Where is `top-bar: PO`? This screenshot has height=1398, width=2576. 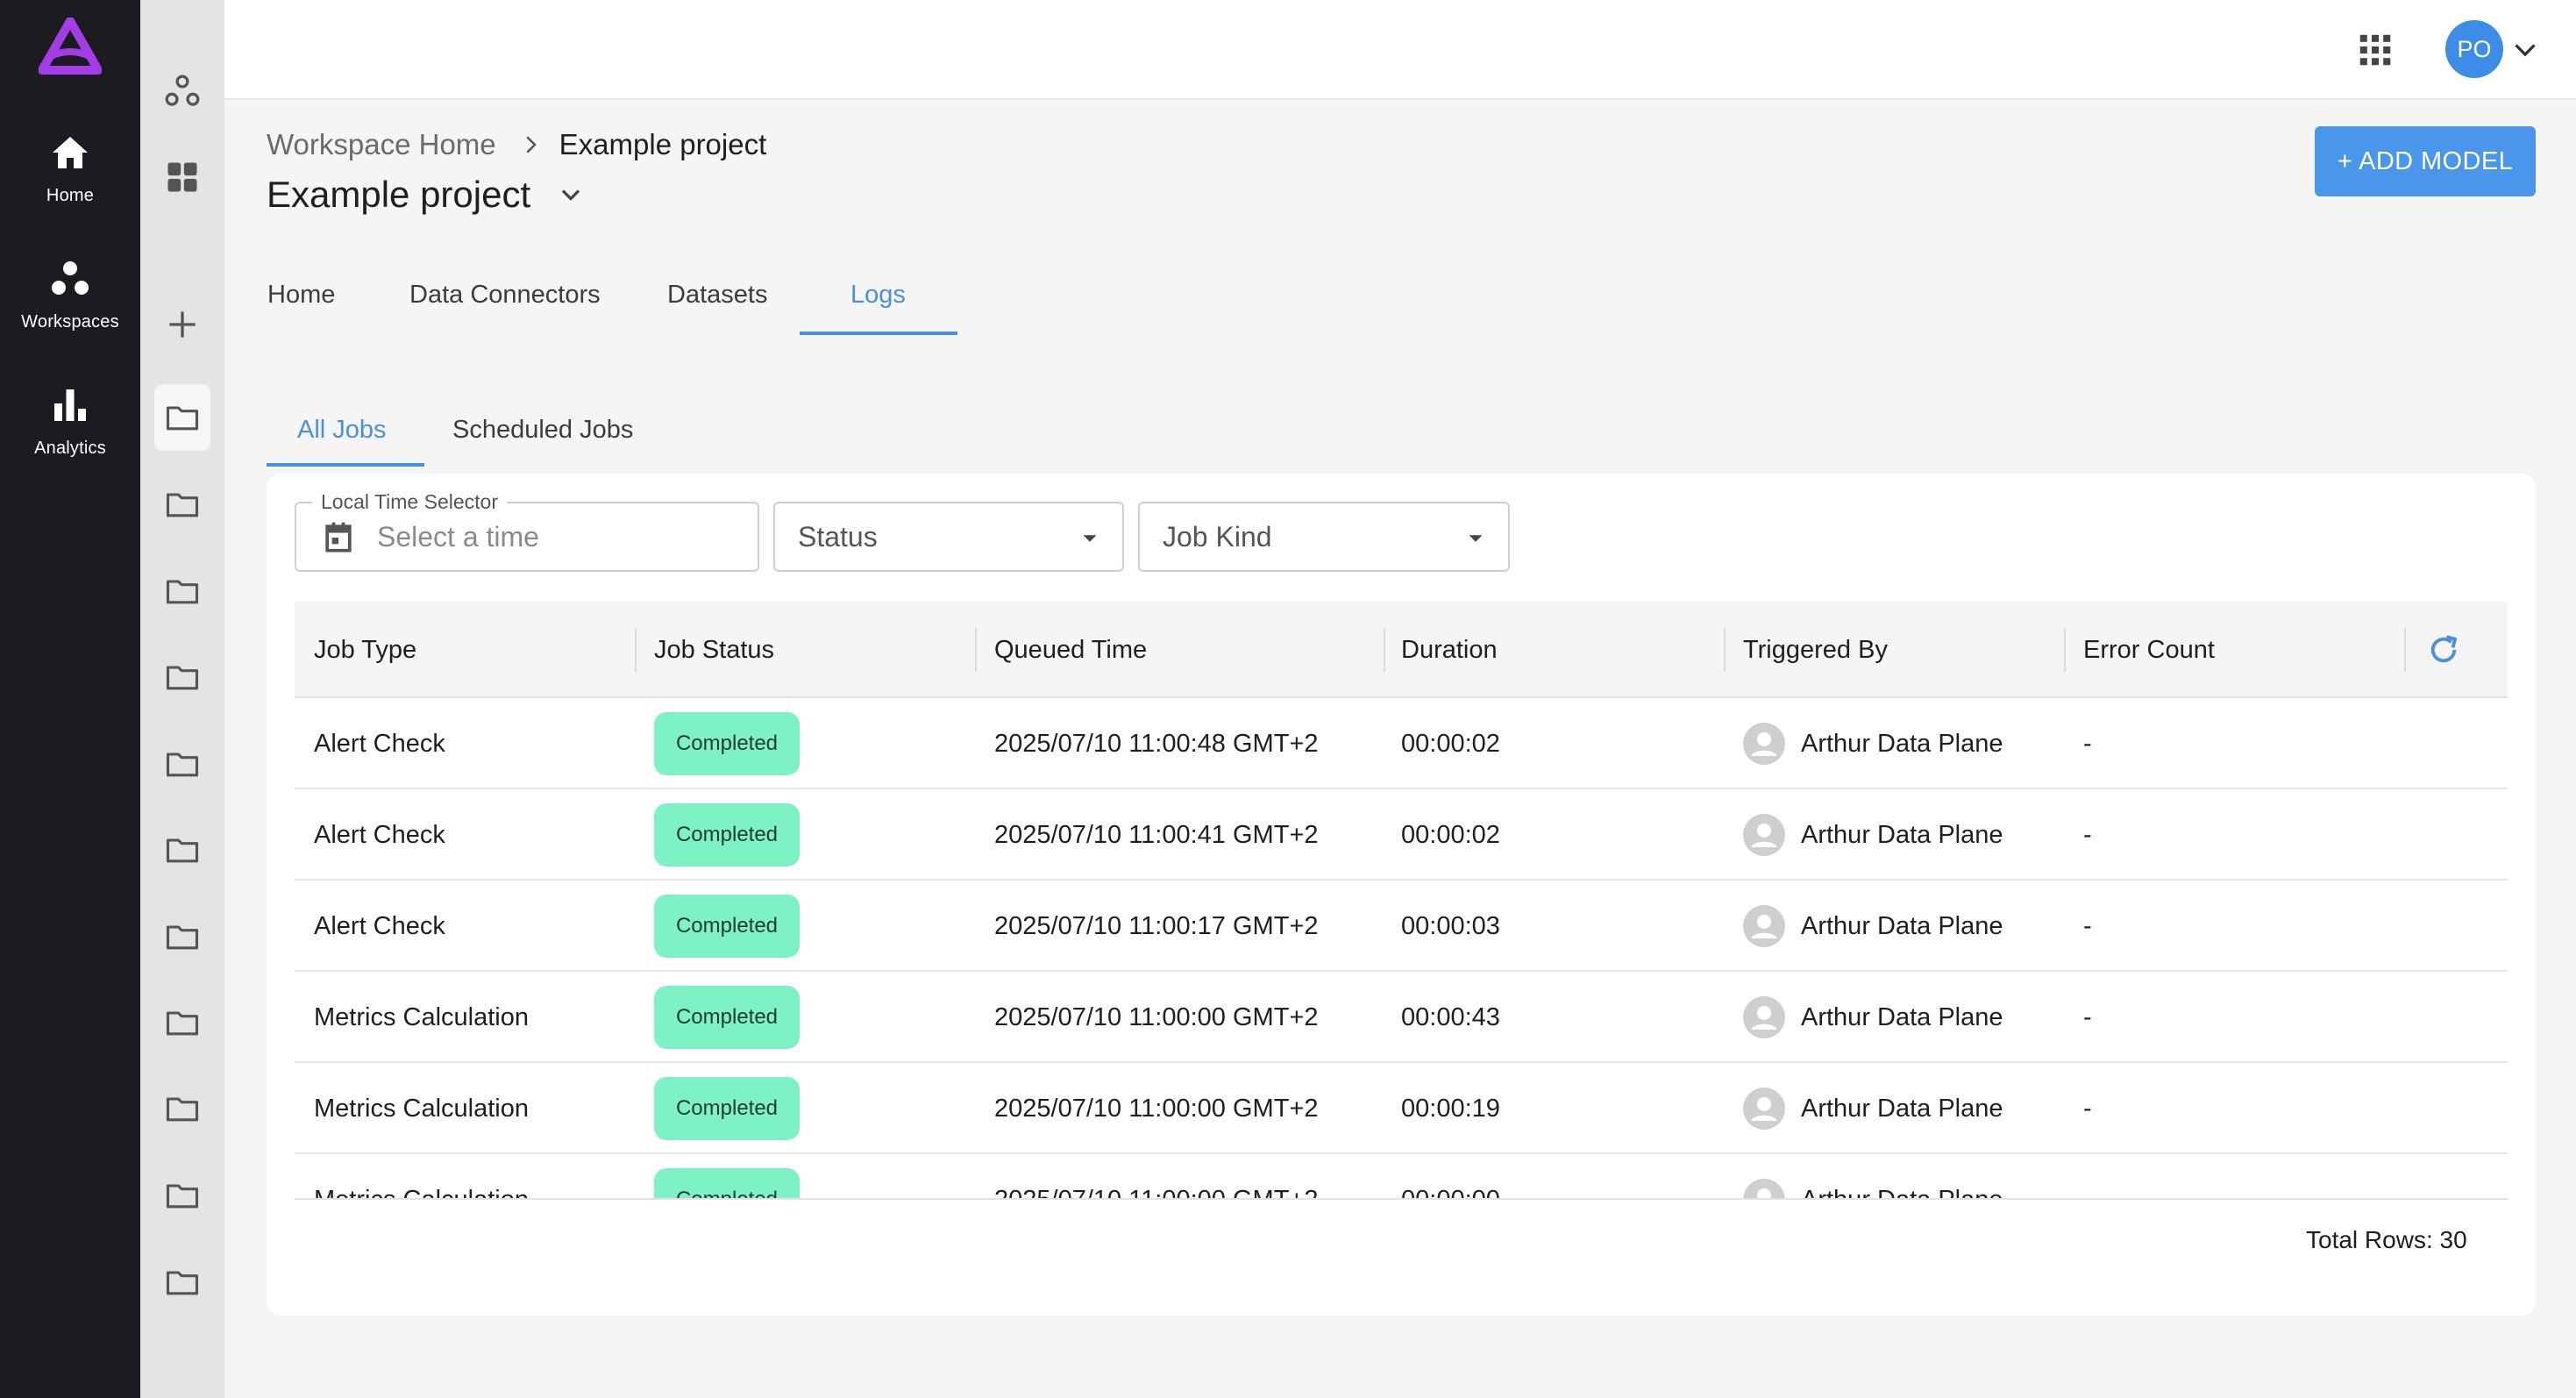 top-bar: PO is located at coordinates (1400, 50).